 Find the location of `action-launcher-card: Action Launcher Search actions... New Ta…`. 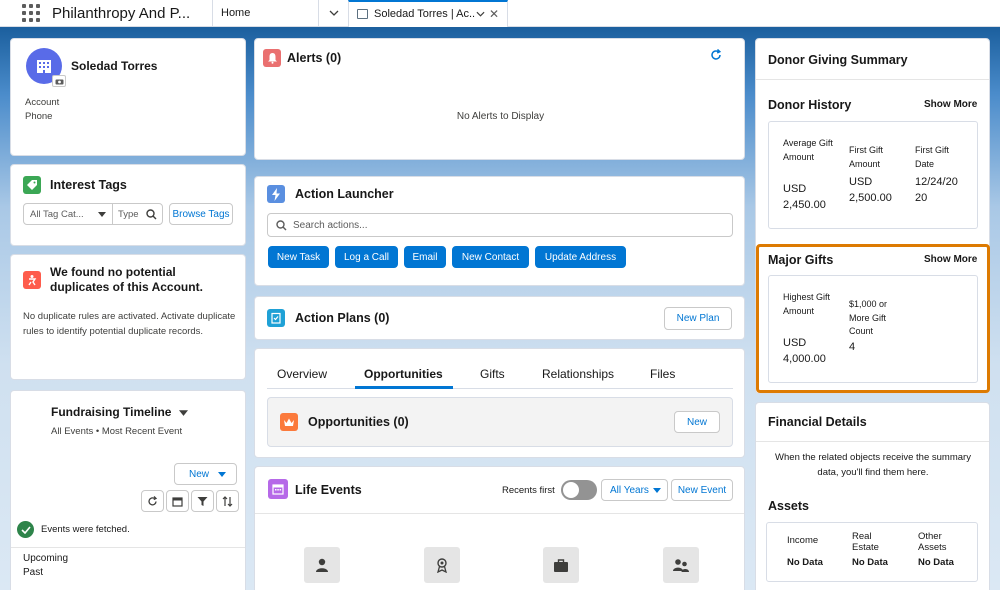

action-launcher-card: Action Launcher Search actions... New Ta… is located at coordinates (499, 231).